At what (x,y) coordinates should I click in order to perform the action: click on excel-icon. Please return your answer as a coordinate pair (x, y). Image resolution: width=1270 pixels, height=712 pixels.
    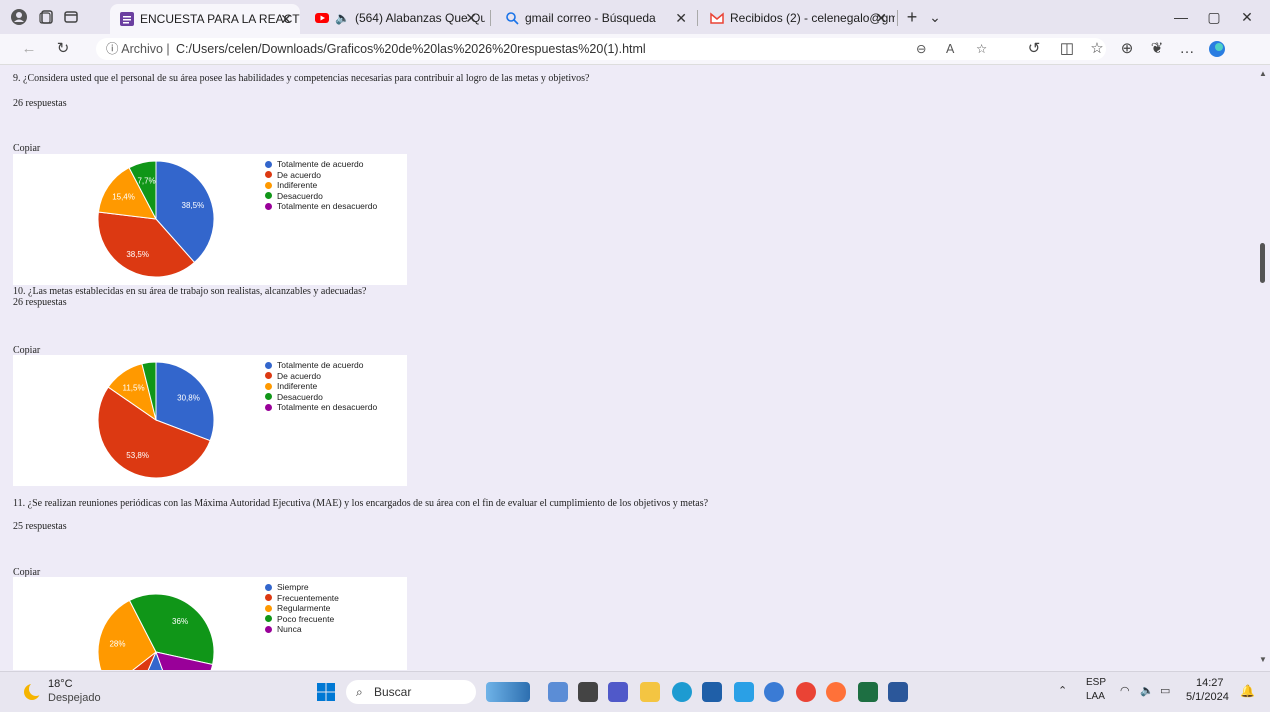
    Looking at the image, I should click on (868, 692).